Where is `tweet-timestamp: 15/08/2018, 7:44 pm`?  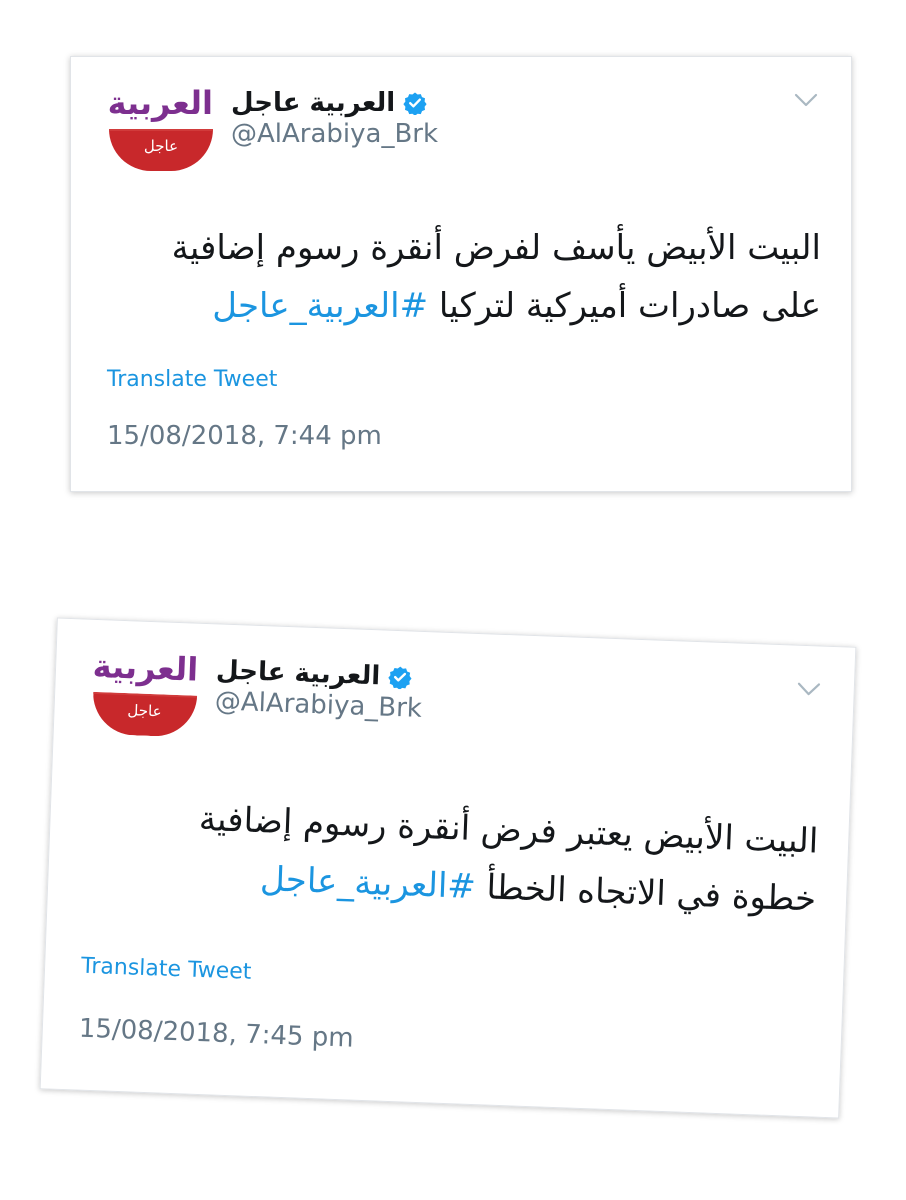 tweet-timestamp: 15/08/2018, 7:44 pm is located at coordinates (244, 436).